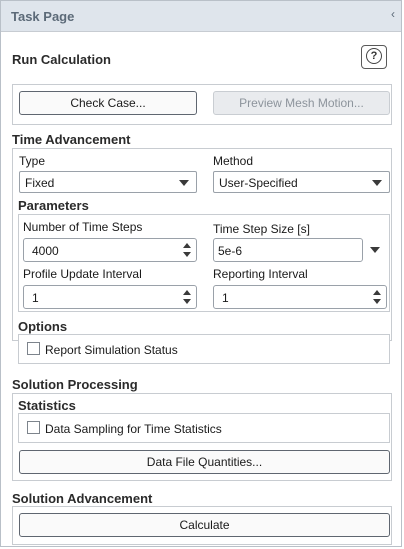 Image resolution: width=404 pixels, height=549 pixels. I want to click on data-sampling-label: Data Sampling for Time Statistics, so click(133, 429).